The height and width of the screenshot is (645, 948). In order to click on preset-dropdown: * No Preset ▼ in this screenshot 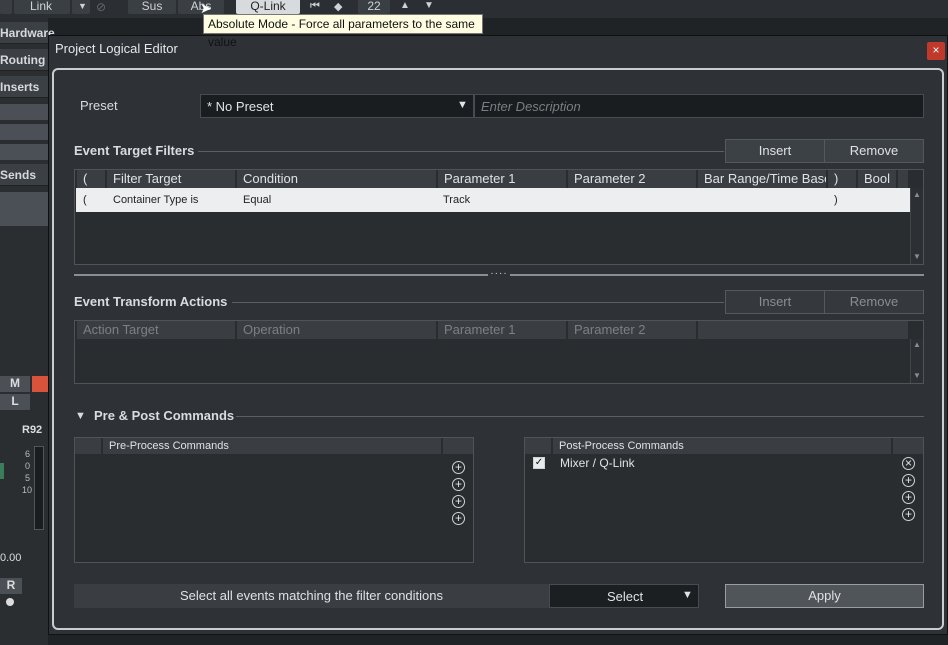, I will do `click(337, 106)`.